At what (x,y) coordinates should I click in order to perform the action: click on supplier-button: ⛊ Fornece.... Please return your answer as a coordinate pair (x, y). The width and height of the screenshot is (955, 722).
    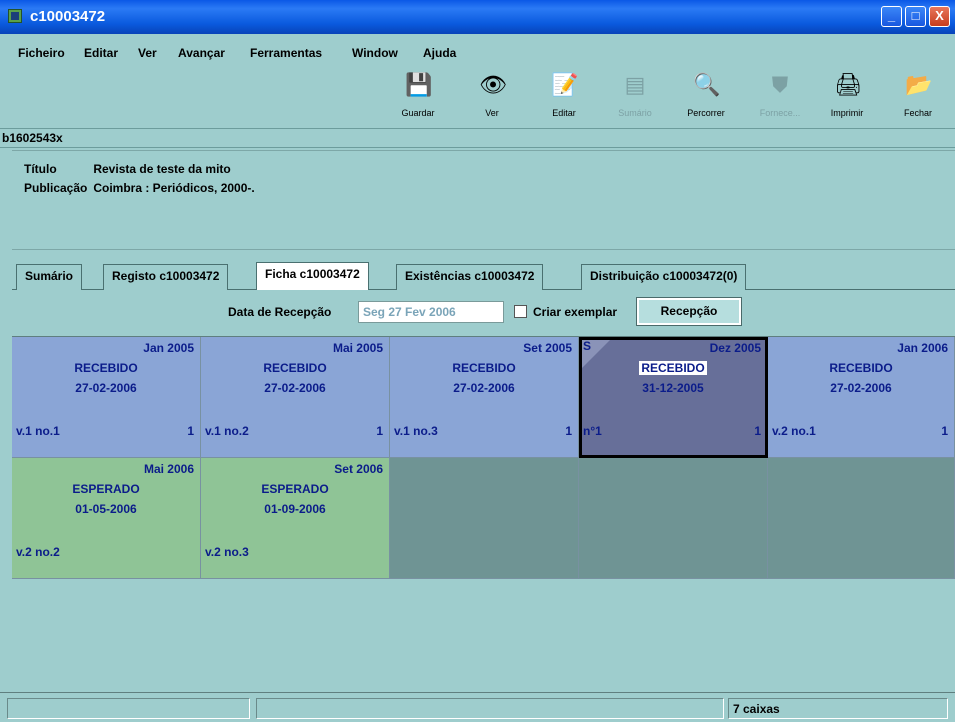
    Looking at the image, I should click on (780, 95).